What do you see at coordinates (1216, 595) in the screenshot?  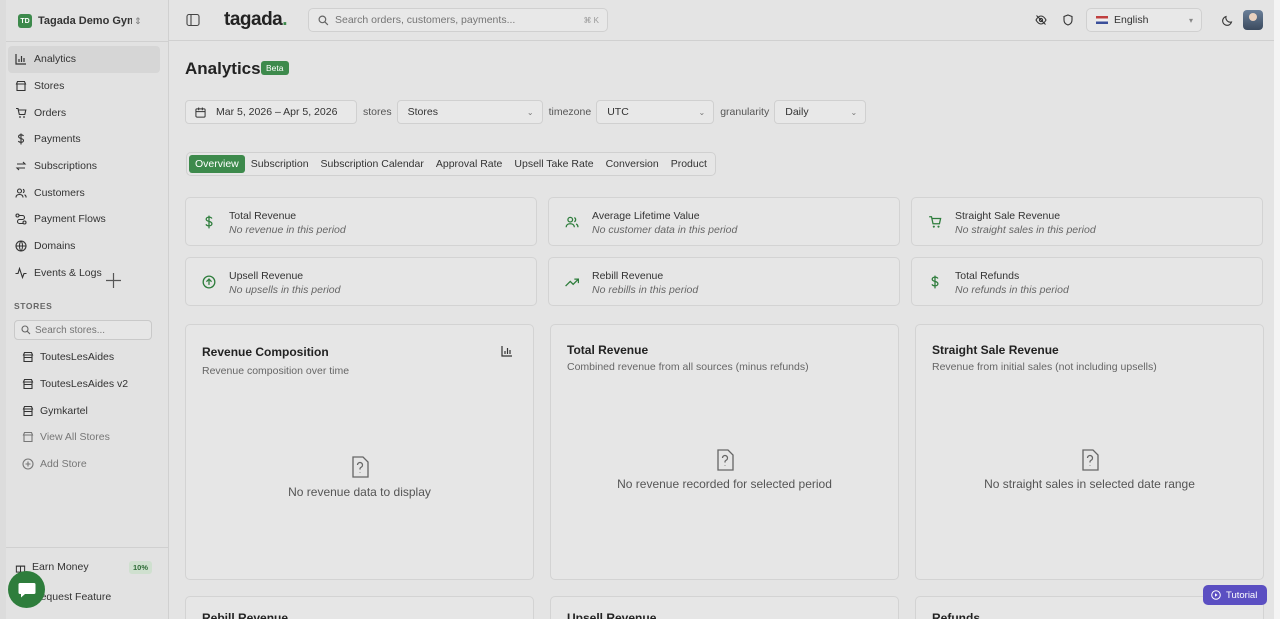 I see `play-circle-icon` at bounding box center [1216, 595].